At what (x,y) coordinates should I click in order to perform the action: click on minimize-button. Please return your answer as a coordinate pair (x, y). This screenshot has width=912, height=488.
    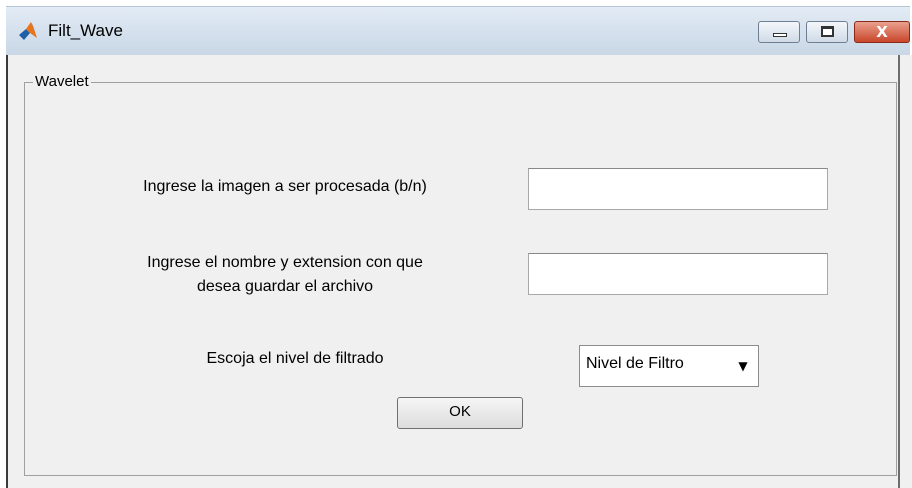
    Looking at the image, I should click on (779, 32).